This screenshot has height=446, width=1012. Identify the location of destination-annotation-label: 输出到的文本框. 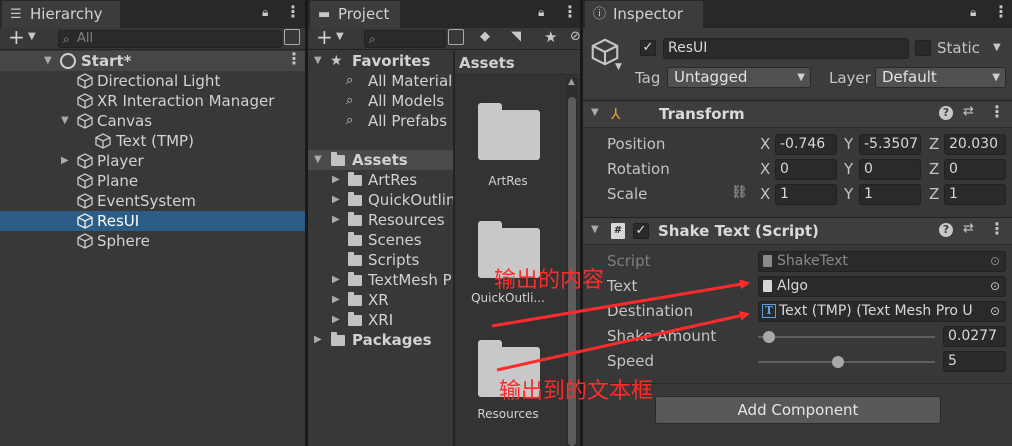
(576, 391).